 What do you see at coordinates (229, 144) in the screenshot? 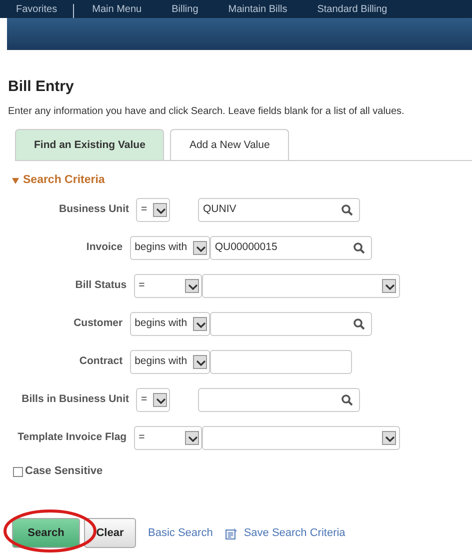
I see `tab: Add a New Value` at bounding box center [229, 144].